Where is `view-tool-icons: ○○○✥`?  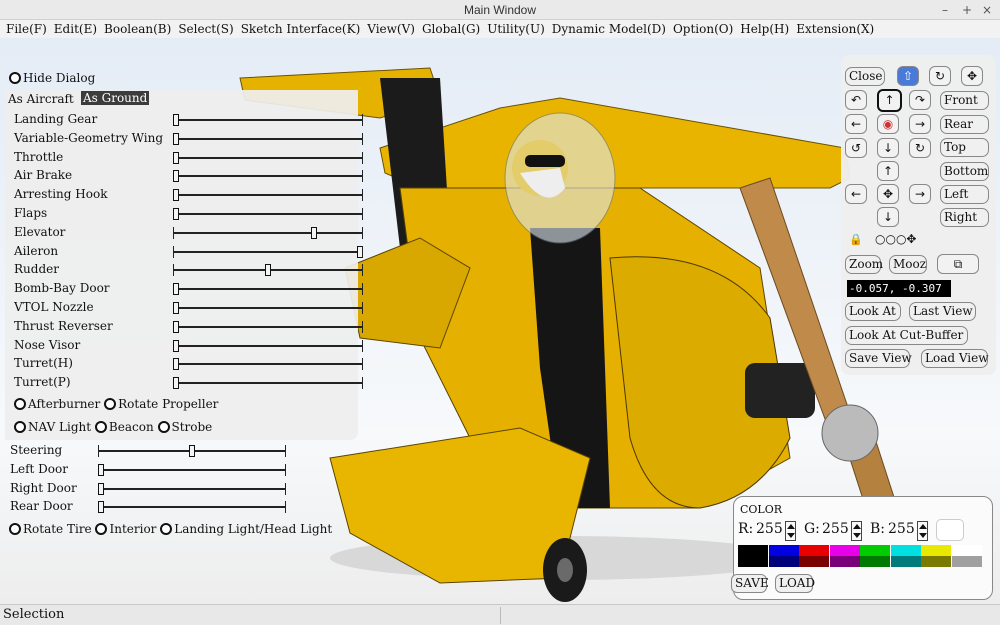
view-tool-icons: ○○○✥ is located at coordinates (895, 239).